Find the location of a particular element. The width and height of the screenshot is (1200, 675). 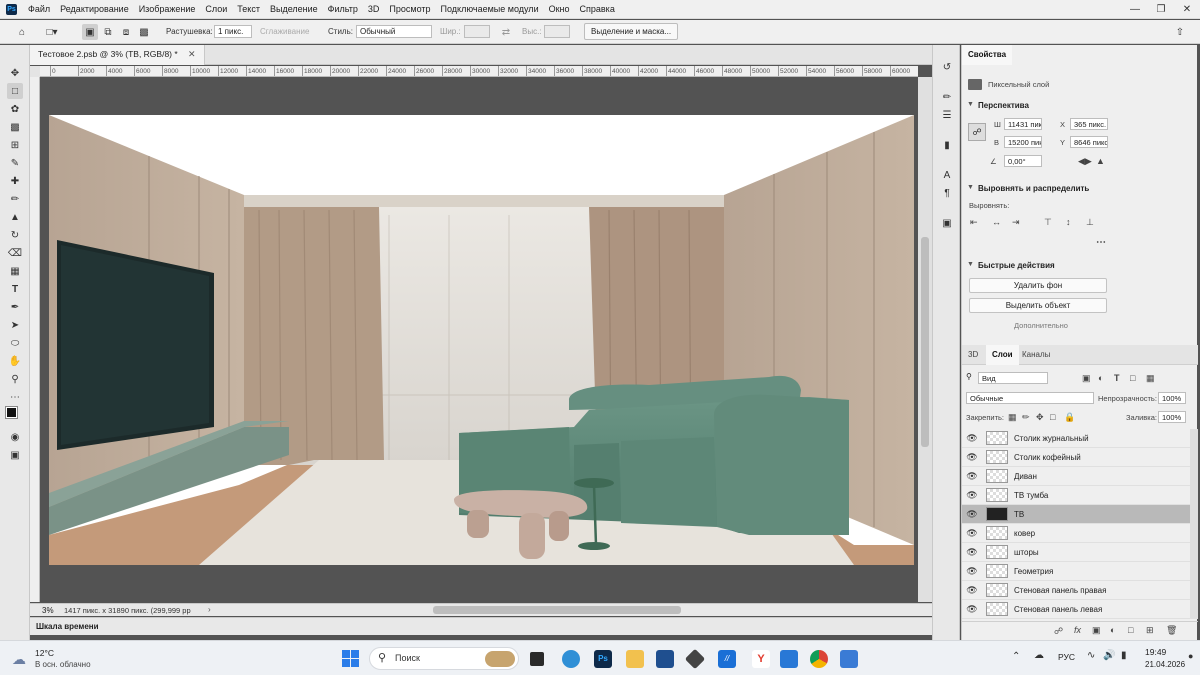

language-indicator: РУС is located at coordinates (1066, 657).